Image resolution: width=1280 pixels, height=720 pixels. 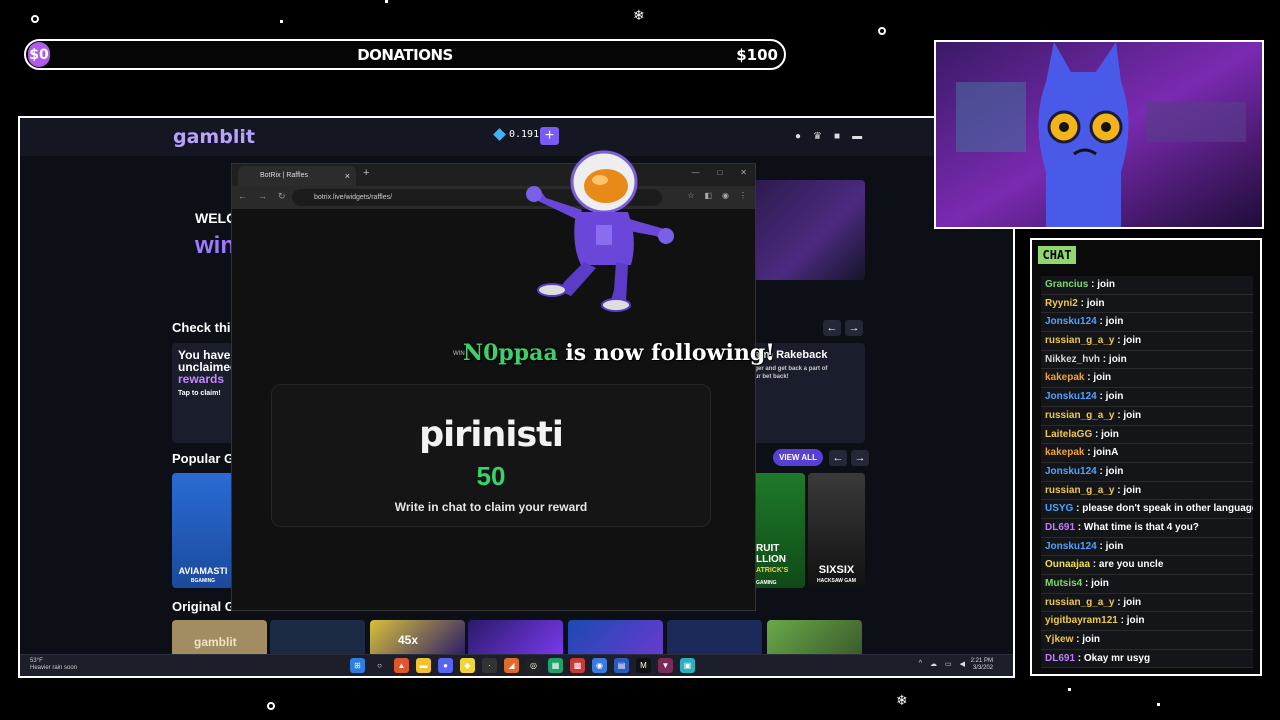 I want to click on chat-username: LaitelaGG, so click(x=1068, y=434).